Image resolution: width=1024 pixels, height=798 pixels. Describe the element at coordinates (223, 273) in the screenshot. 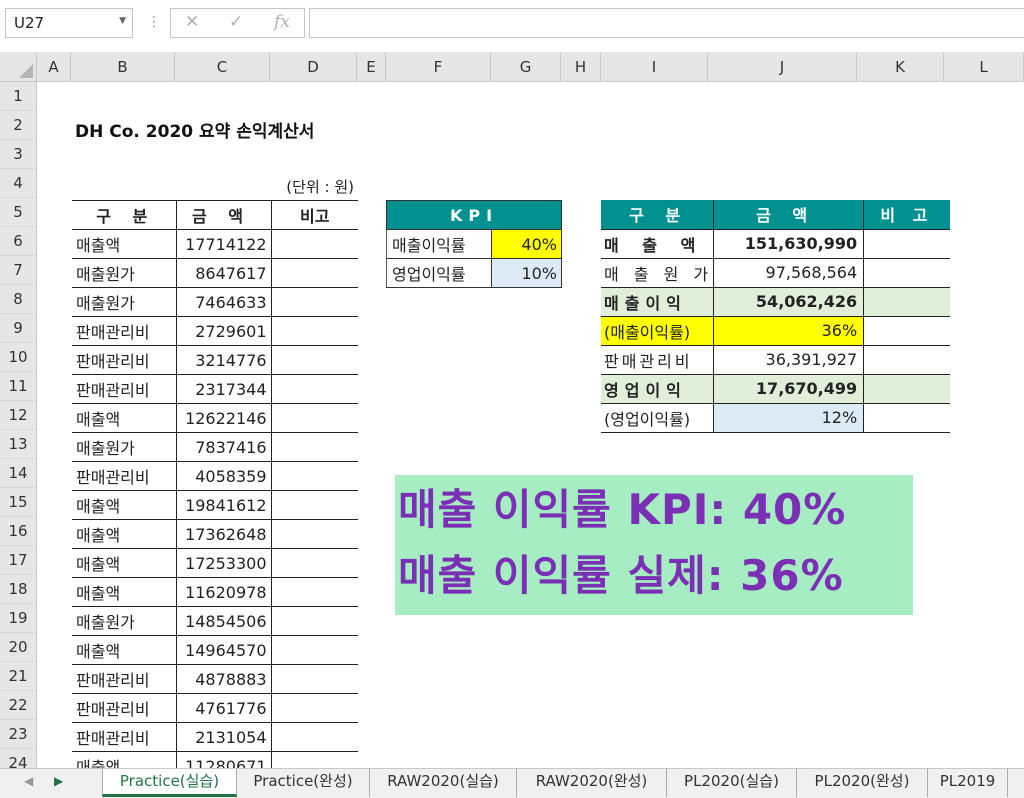

I see `raw-amount-cell: 8647617` at that location.